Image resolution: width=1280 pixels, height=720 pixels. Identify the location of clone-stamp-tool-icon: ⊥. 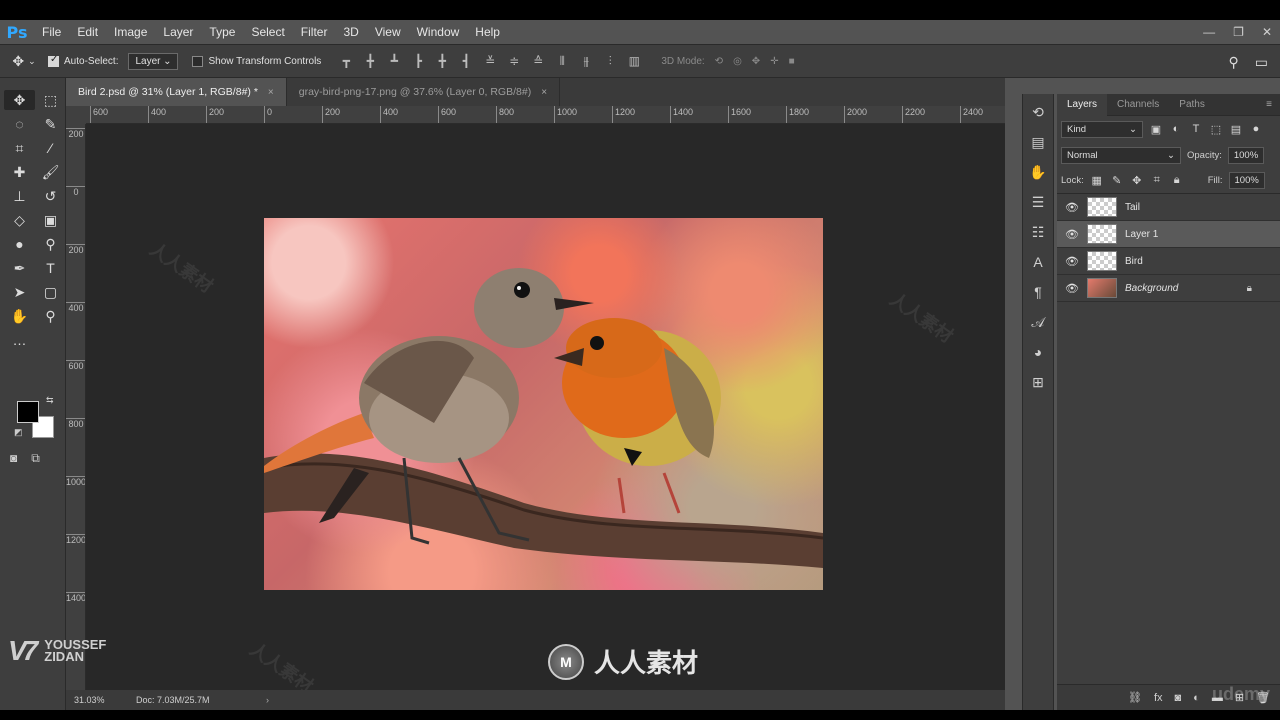
(19, 196).